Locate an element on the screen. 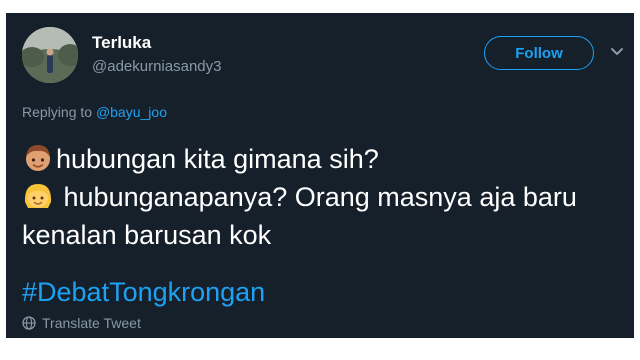  translate-tweet-label: Translate Tweet is located at coordinates (91, 323).